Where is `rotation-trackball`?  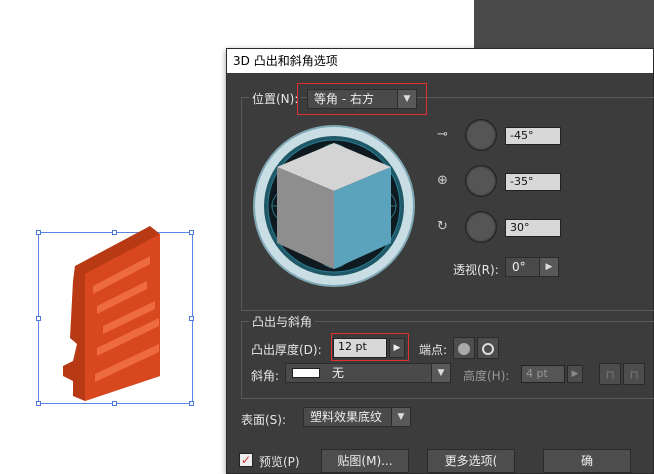 rotation-trackball is located at coordinates (334, 206).